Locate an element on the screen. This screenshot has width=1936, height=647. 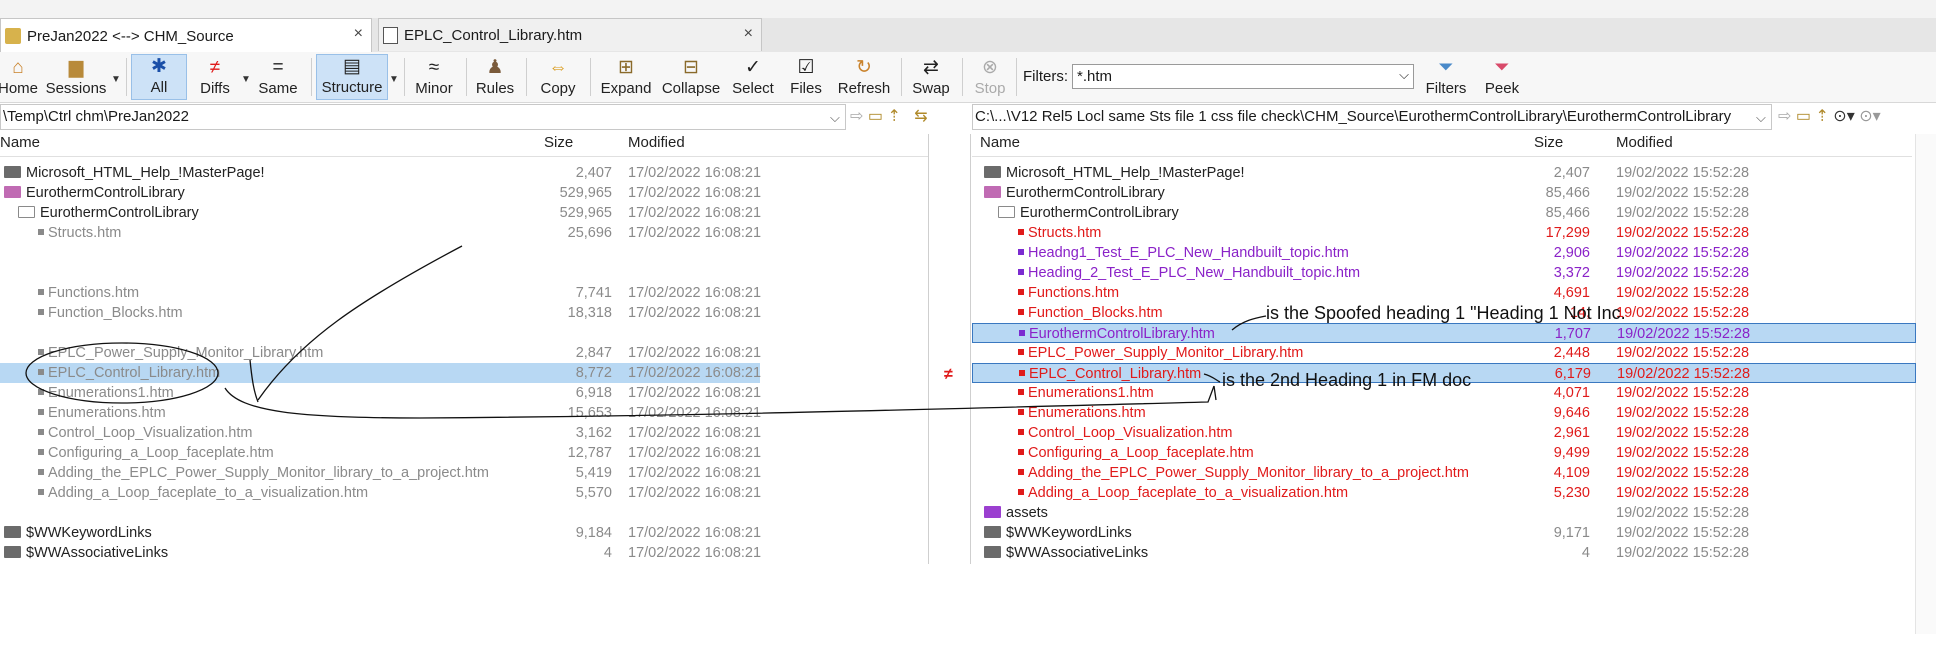
ink-circle is located at coordinates (122, 373).